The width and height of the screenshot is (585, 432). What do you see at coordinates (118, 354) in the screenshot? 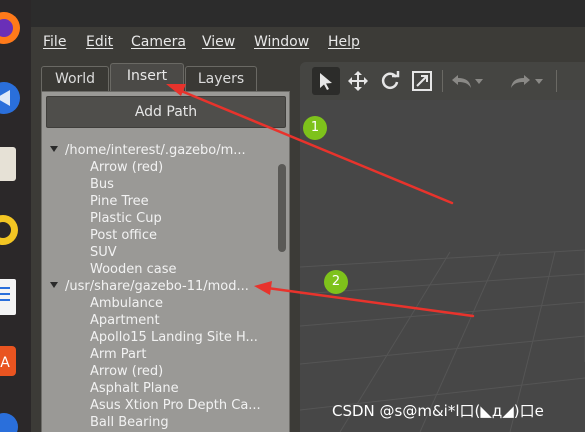
I see `model-item: Arm Part` at bounding box center [118, 354].